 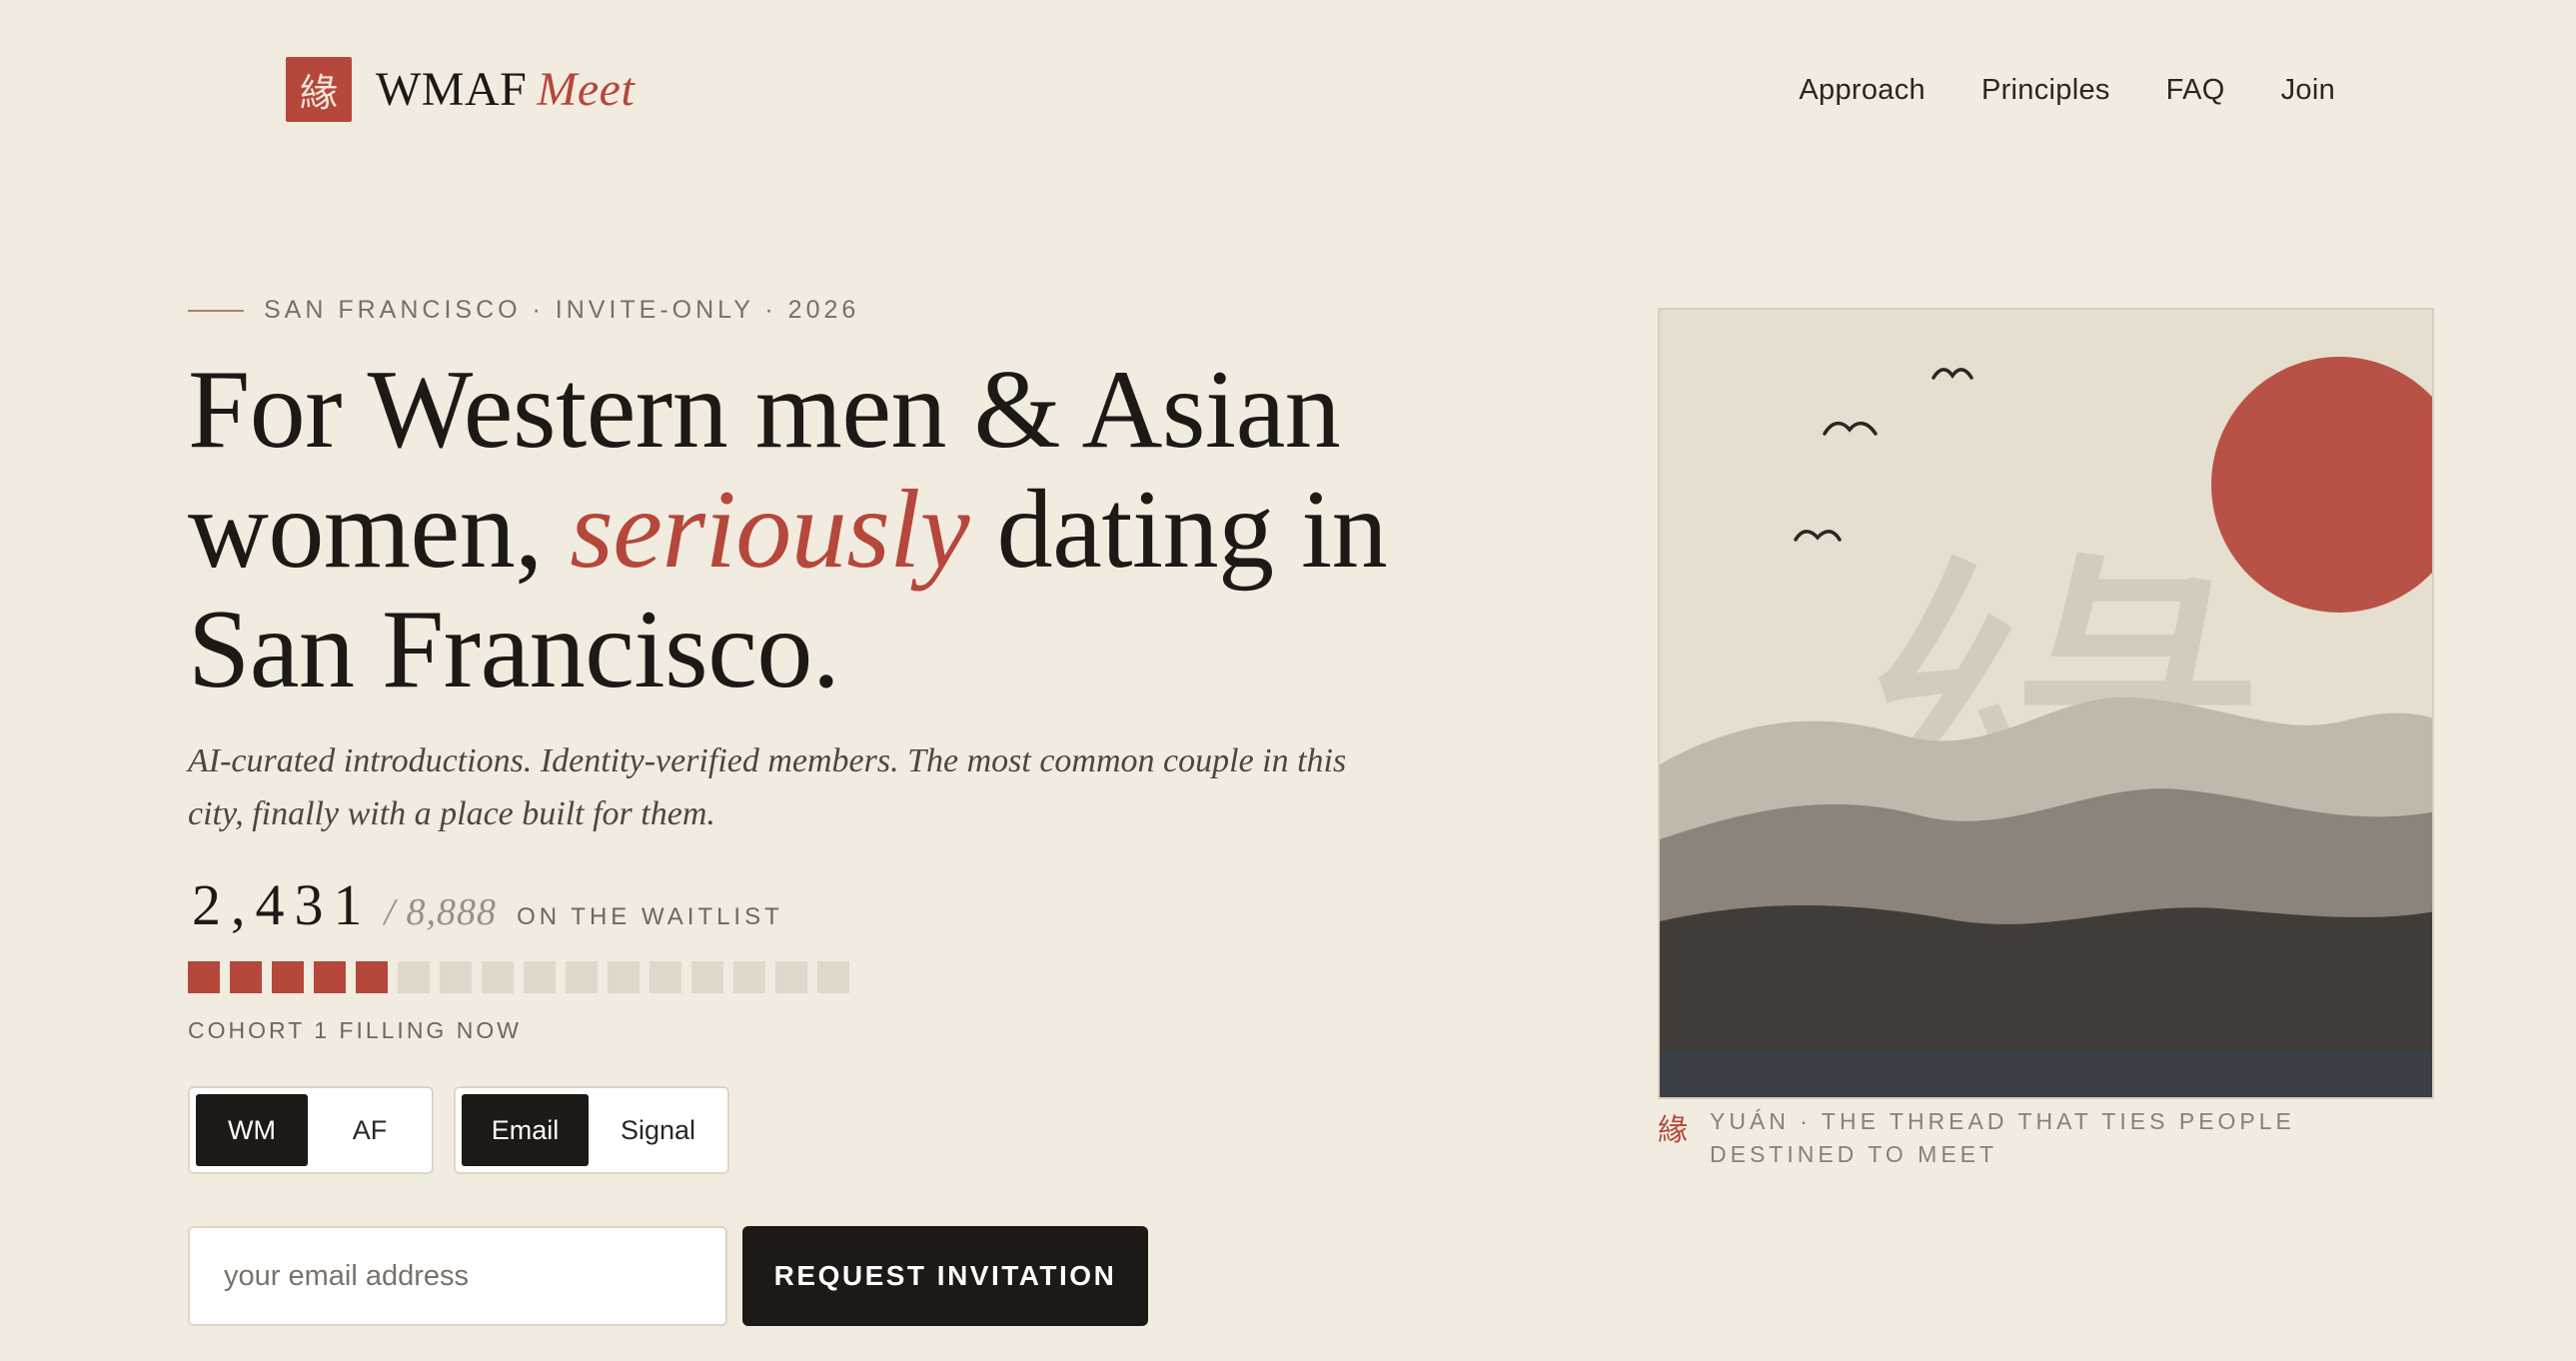 What do you see at coordinates (770, 530) in the screenshot?
I see `headline-accent: seriously` at bounding box center [770, 530].